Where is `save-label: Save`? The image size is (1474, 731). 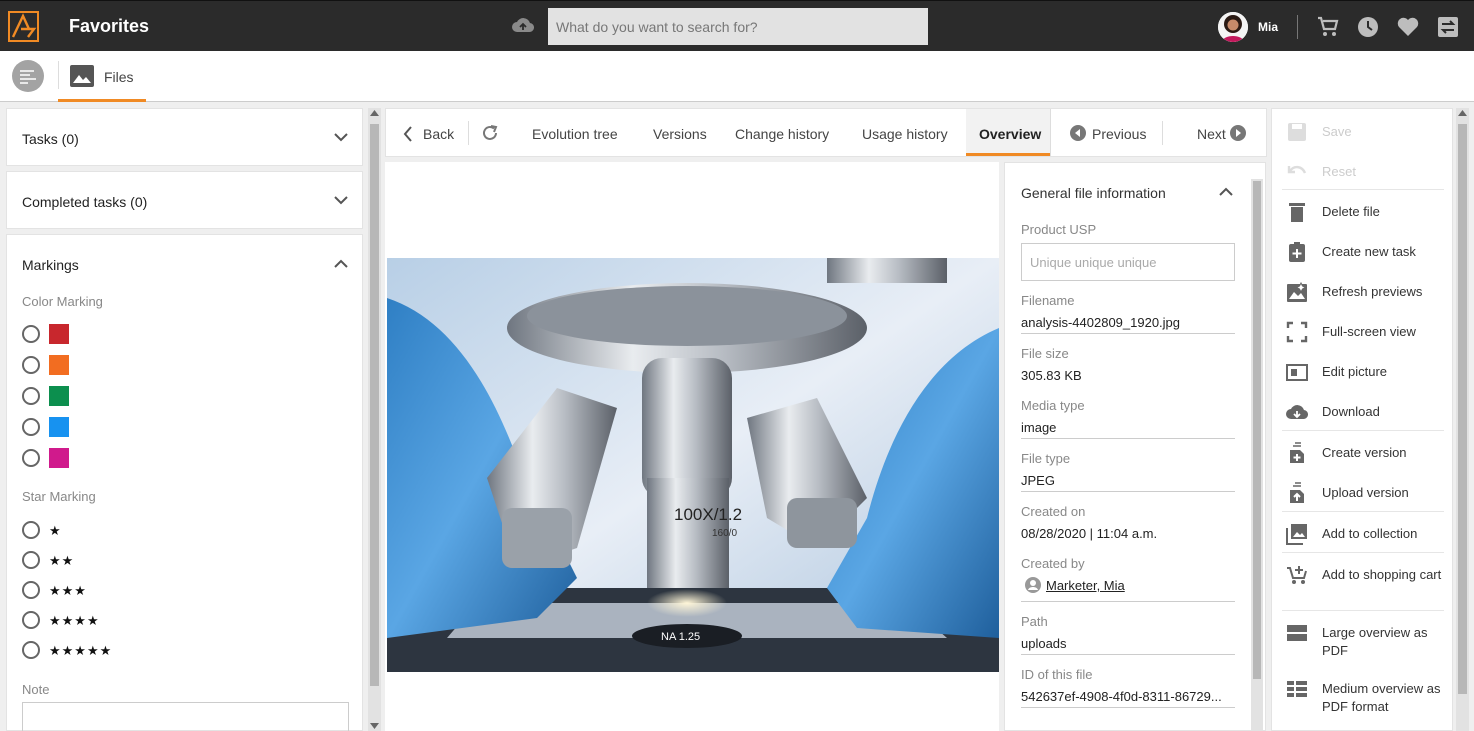
save-label: Save is located at coordinates (1337, 131).